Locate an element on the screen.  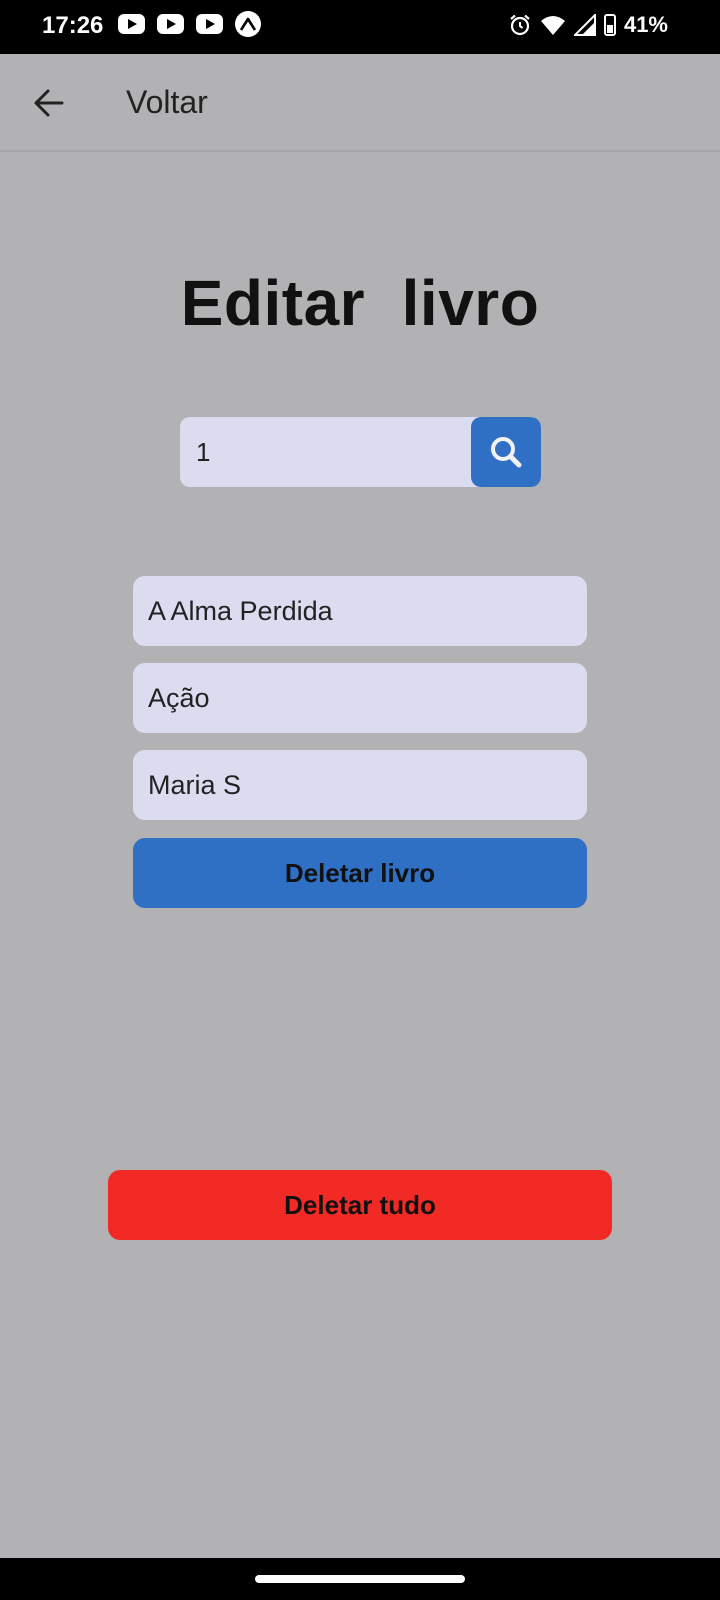
system-icons: 41% is located at coordinates (588, 25).